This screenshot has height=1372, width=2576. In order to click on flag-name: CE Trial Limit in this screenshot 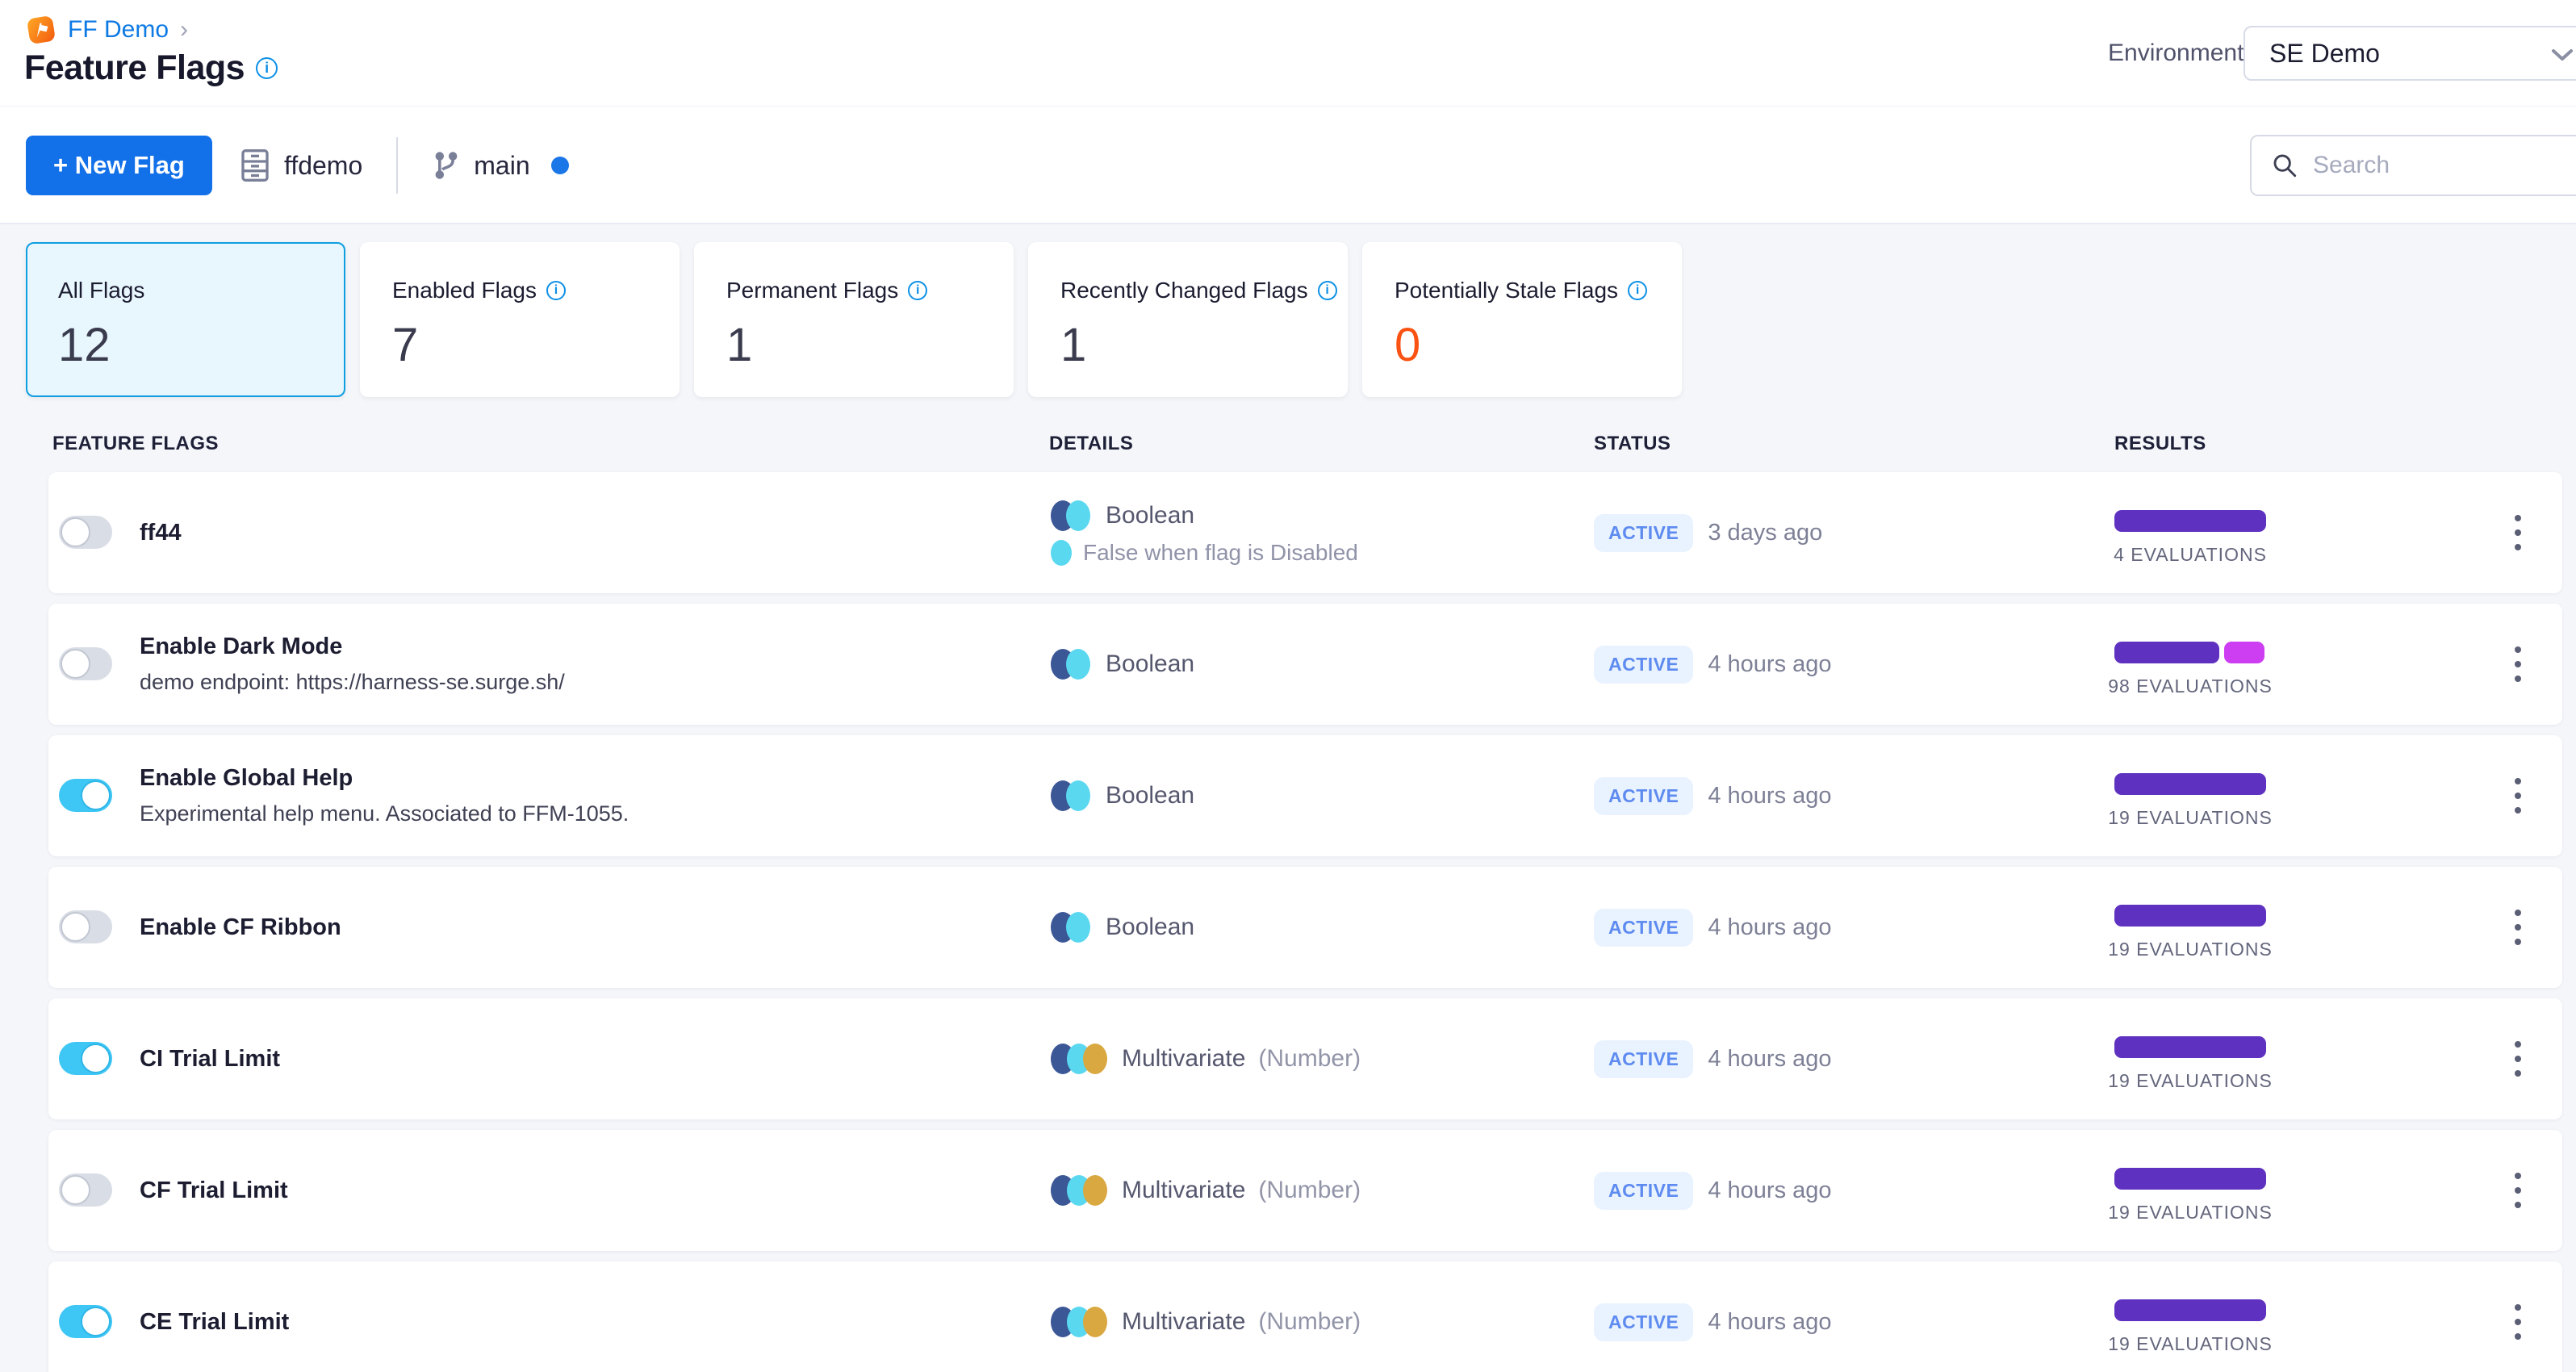, I will do `click(214, 1322)`.